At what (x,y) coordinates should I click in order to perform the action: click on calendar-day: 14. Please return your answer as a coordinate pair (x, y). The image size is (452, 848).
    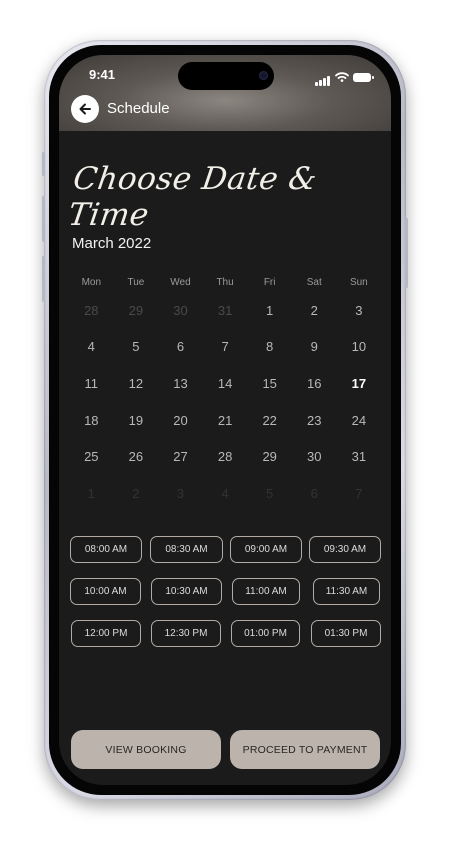
    Looking at the image, I should click on (225, 383).